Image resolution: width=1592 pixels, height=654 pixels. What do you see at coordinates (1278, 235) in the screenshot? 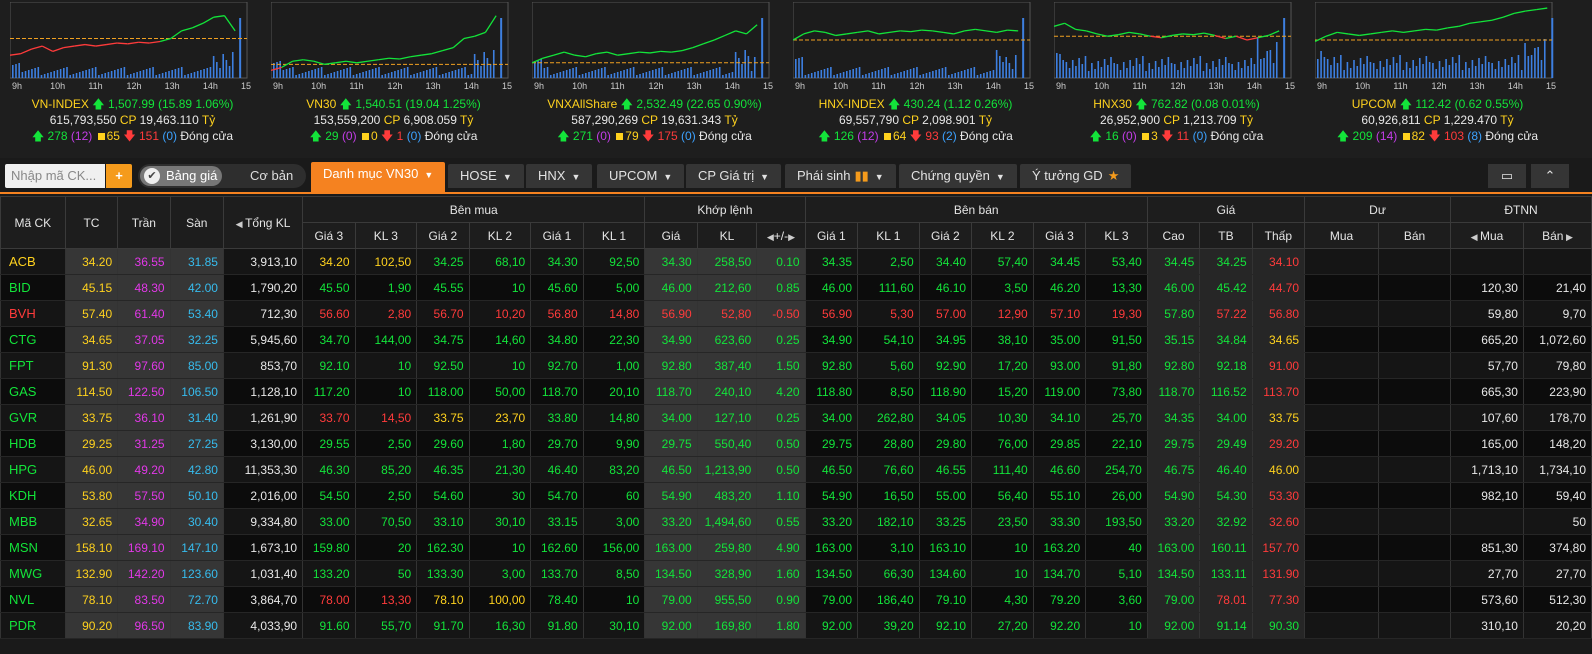
I see `header-low: Thấp` at bounding box center [1278, 235].